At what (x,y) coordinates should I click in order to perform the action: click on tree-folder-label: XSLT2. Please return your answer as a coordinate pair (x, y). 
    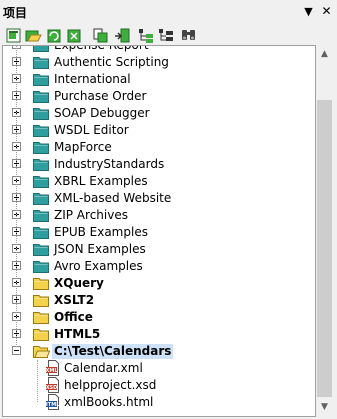
    Looking at the image, I should click on (74, 300).